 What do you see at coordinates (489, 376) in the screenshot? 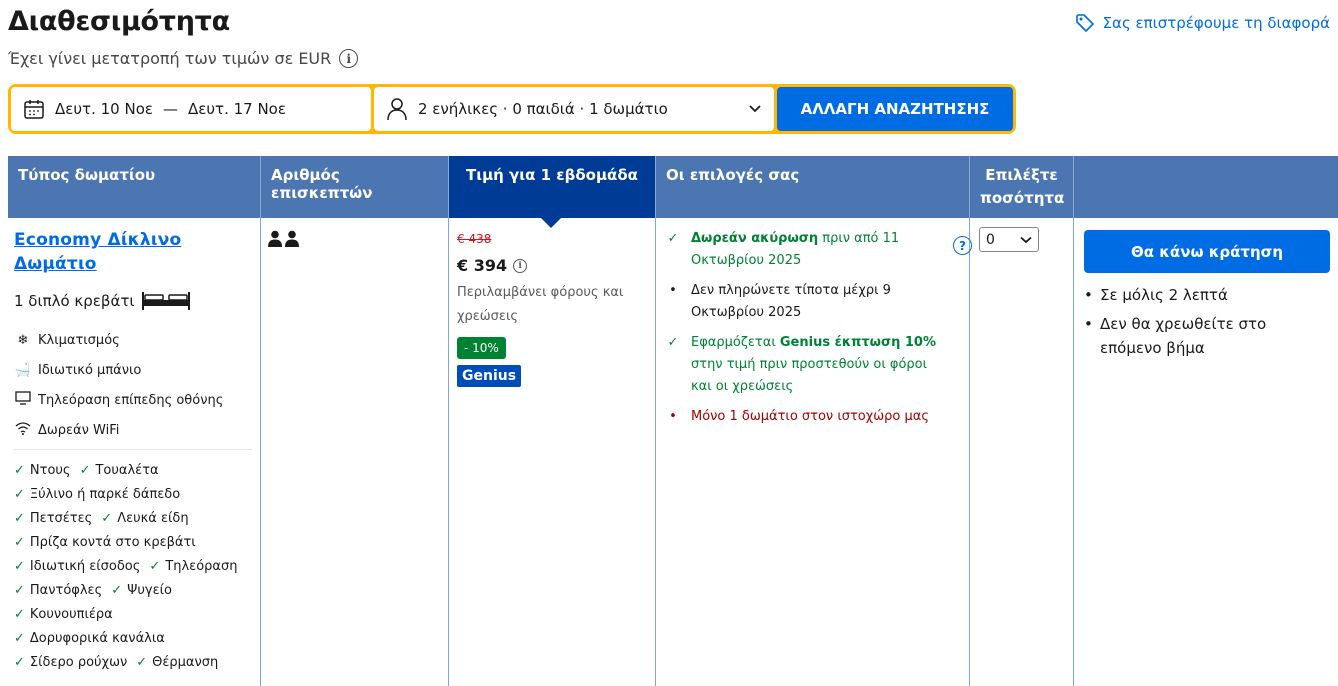
I see `genius-badge: Genius` at bounding box center [489, 376].